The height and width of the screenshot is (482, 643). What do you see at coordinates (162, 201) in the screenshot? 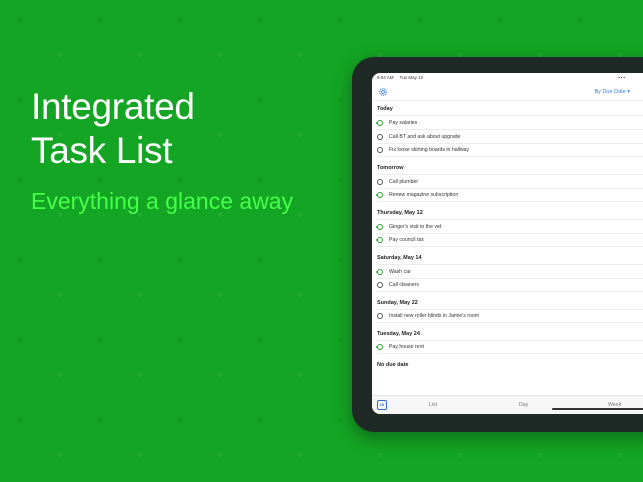
I see `promo-tagline: Everything a glance away` at bounding box center [162, 201].